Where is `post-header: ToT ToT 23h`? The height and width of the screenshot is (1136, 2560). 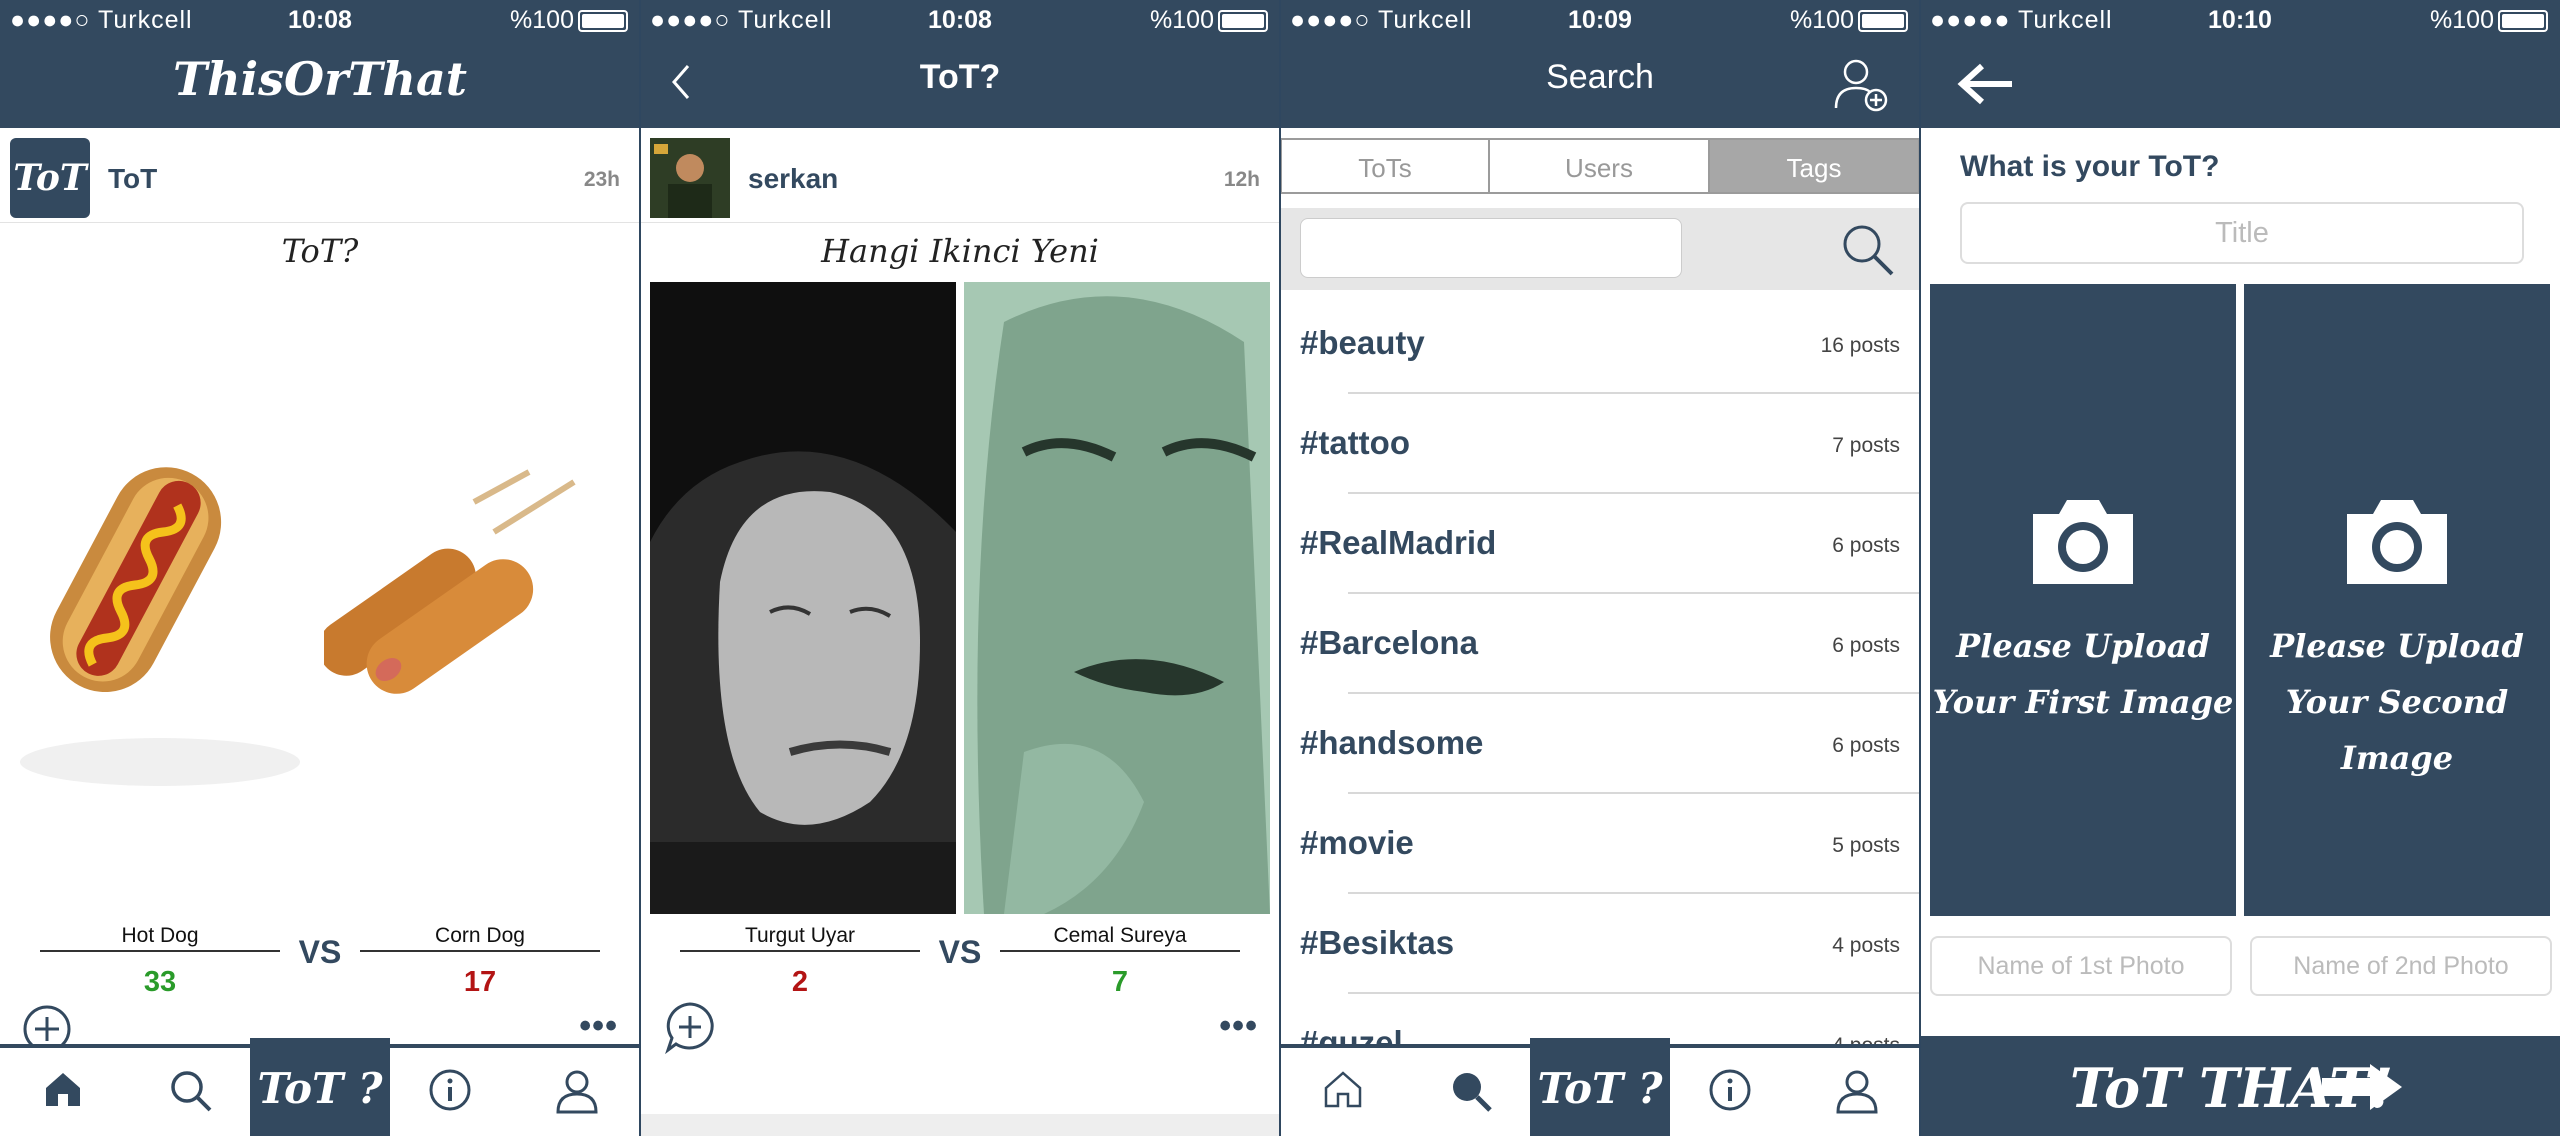
post-header: ToT ToT 23h is located at coordinates (320, 176).